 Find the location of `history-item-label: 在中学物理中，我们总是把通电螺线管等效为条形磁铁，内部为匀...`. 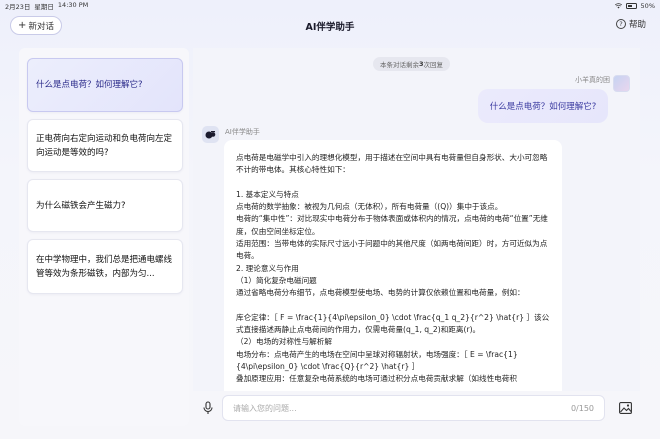

history-item-label: 在中学物理中，我们总是把通电螺线管等效为条形磁铁，内部为匀... is located at coordinates (104, 266).